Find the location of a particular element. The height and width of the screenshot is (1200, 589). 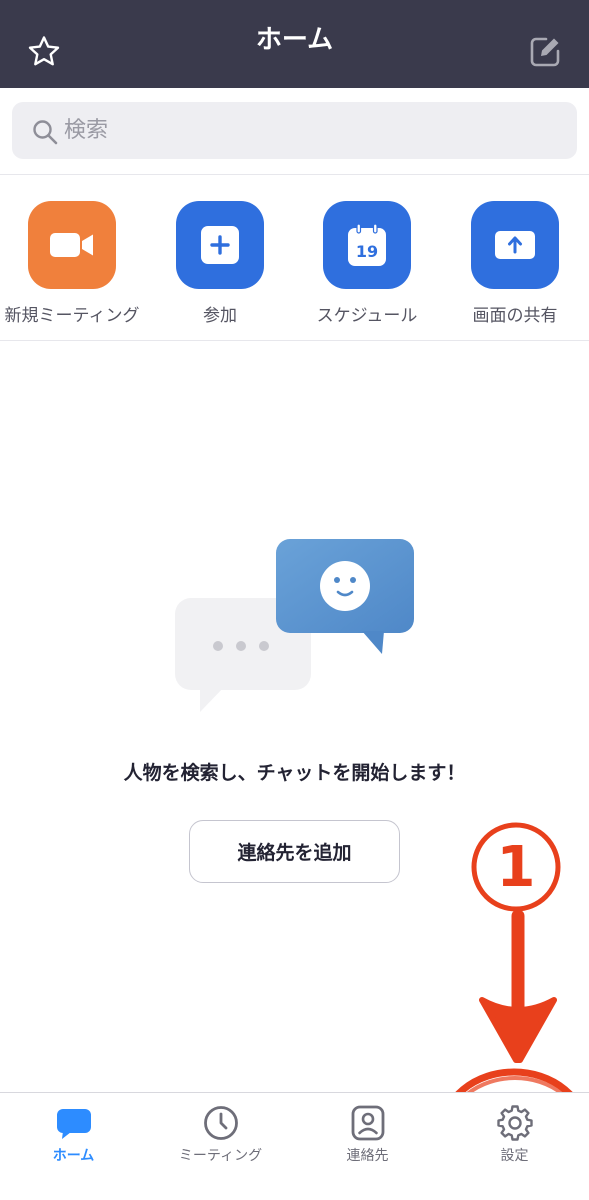

search-bar is located at coordinates (294, 130).